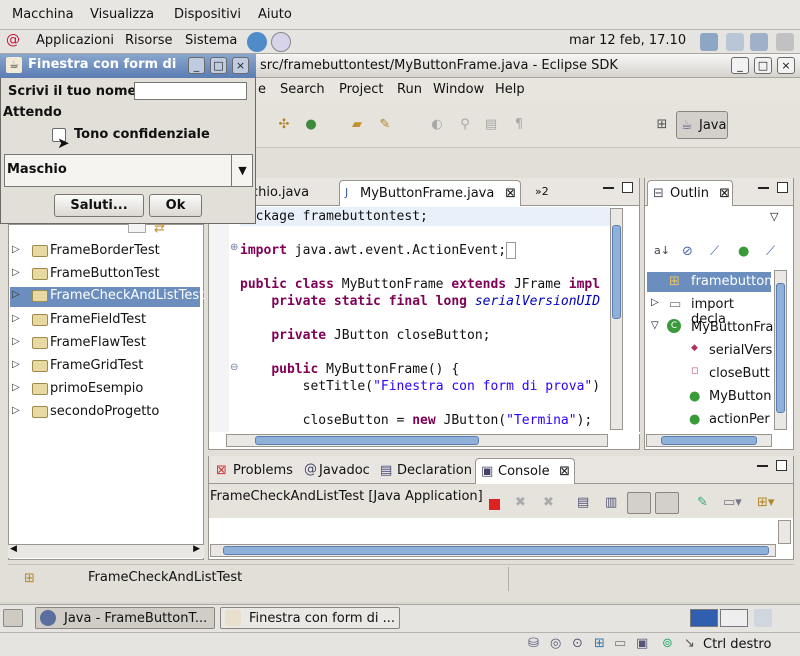 The width and height of the screenshot is (800, 656). I want to click on outline-vscroll, so click(780, 350).